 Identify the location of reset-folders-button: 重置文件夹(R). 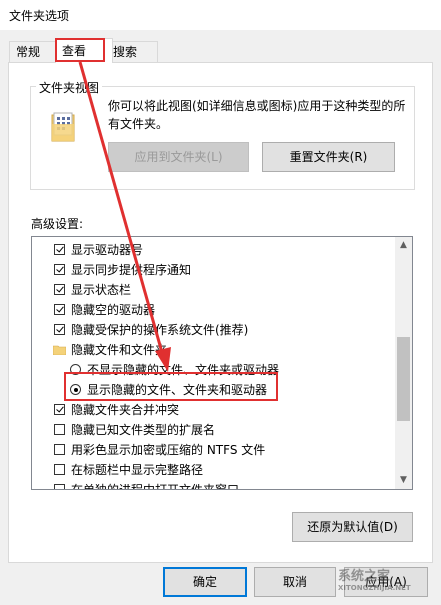
(328, 157).